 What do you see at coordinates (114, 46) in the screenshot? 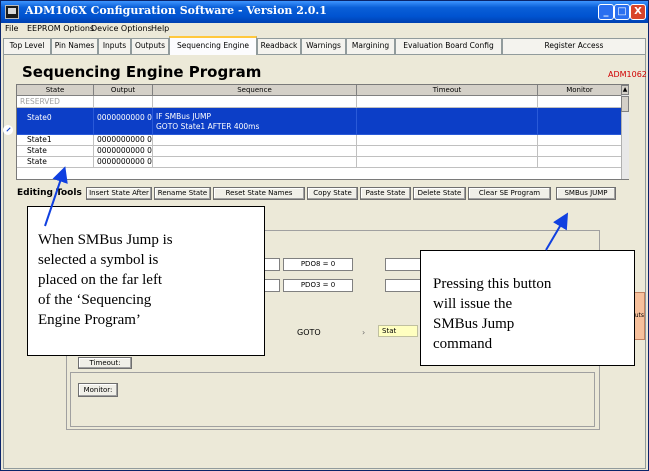
I see `tab-inputs: Inputs` at bounding box center [114, 46].